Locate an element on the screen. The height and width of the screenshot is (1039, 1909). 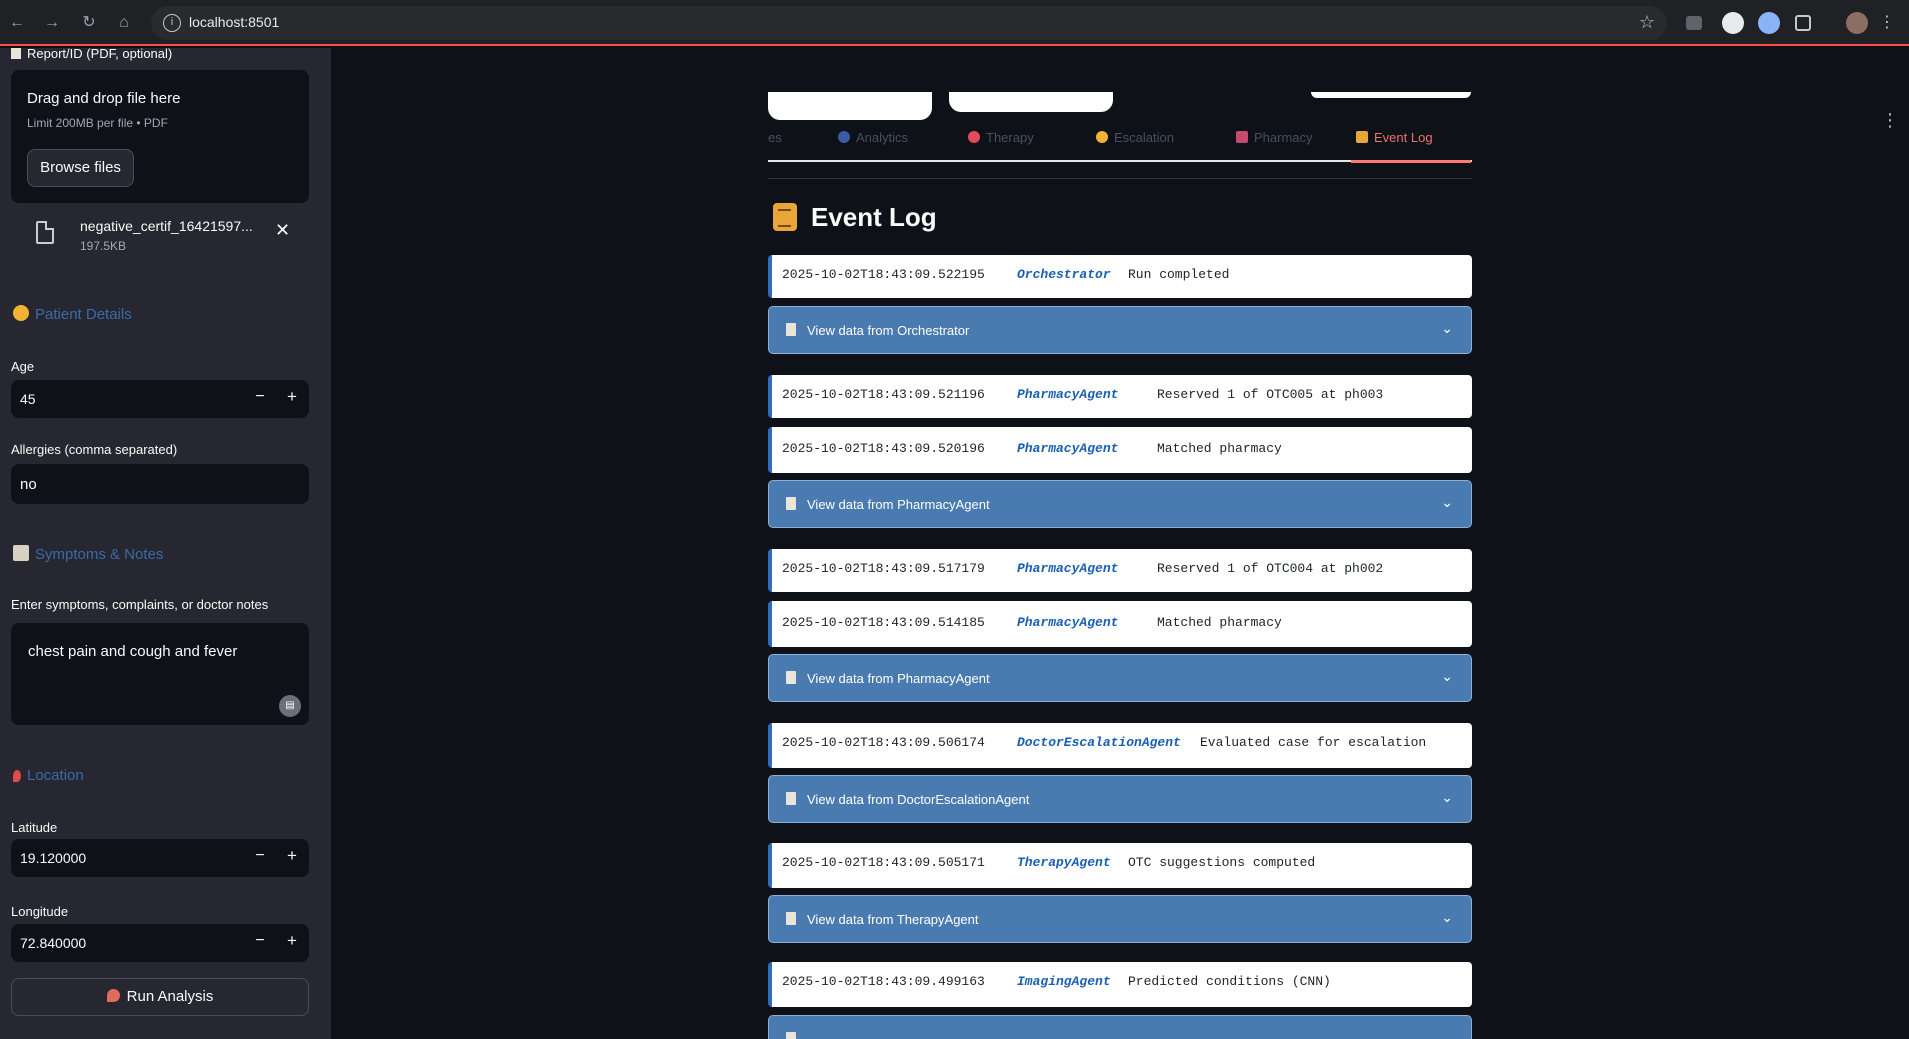
reload-icon: ↻ is located at coordinates (89, 23).